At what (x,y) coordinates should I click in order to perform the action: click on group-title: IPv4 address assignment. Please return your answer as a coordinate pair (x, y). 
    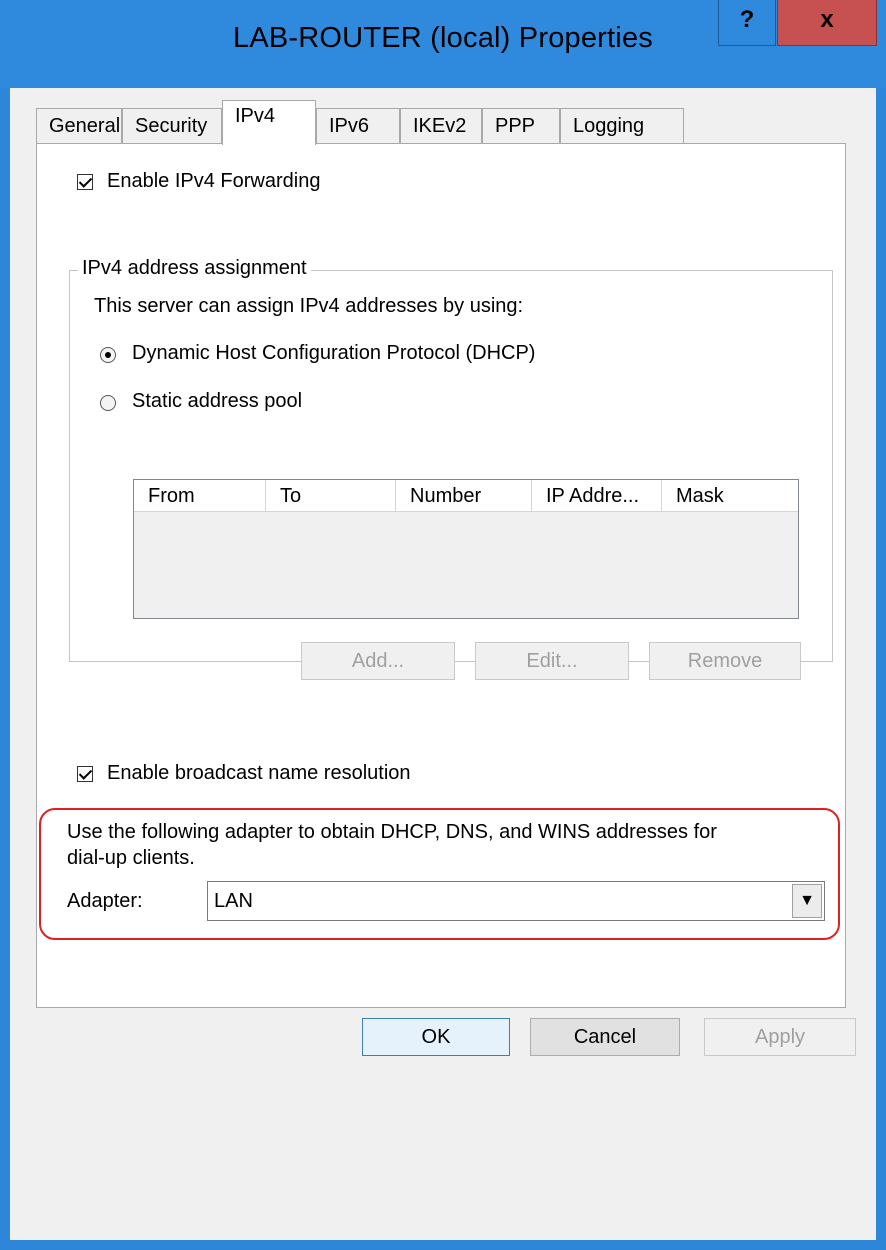
    Looking at the image, I should click on (194, 268).